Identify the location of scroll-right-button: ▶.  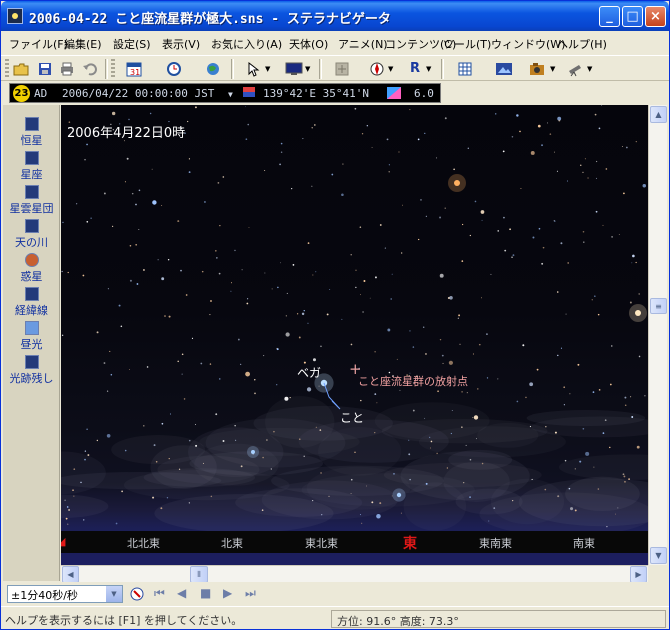
(638, 574).